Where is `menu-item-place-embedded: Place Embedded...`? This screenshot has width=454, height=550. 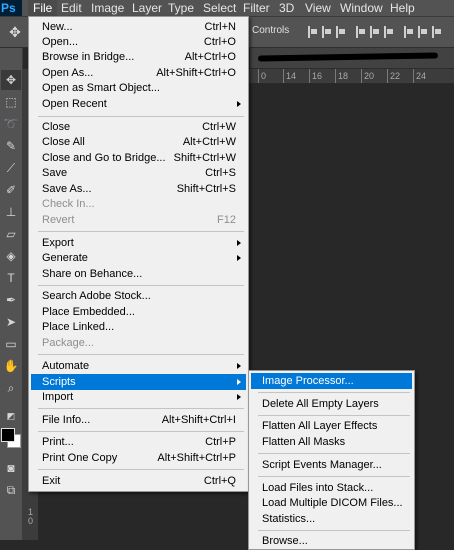 menu-item-place-embedded: Place Embedded... is located at coordinates (138, 312).